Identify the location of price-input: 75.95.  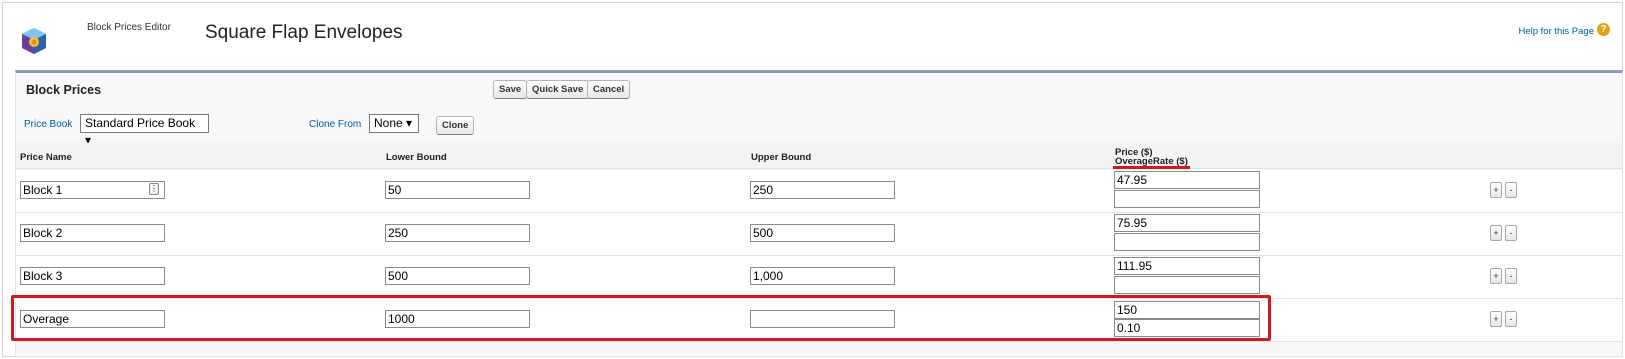
(1187, 223).